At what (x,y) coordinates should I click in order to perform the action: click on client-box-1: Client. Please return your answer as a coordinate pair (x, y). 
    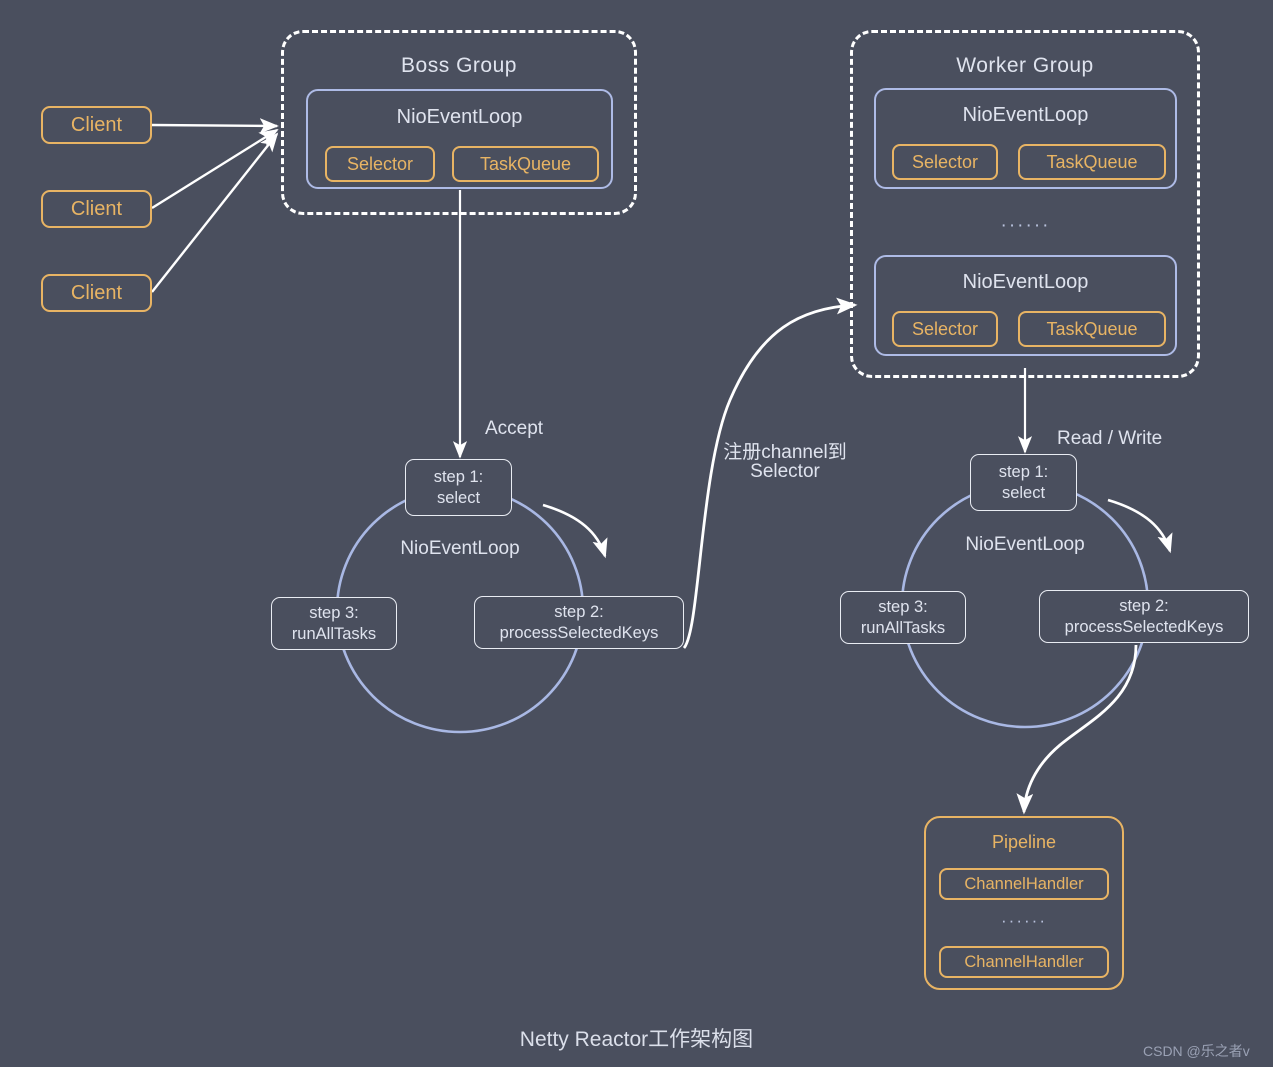
    Looking at the image, I should click on (96, 125).